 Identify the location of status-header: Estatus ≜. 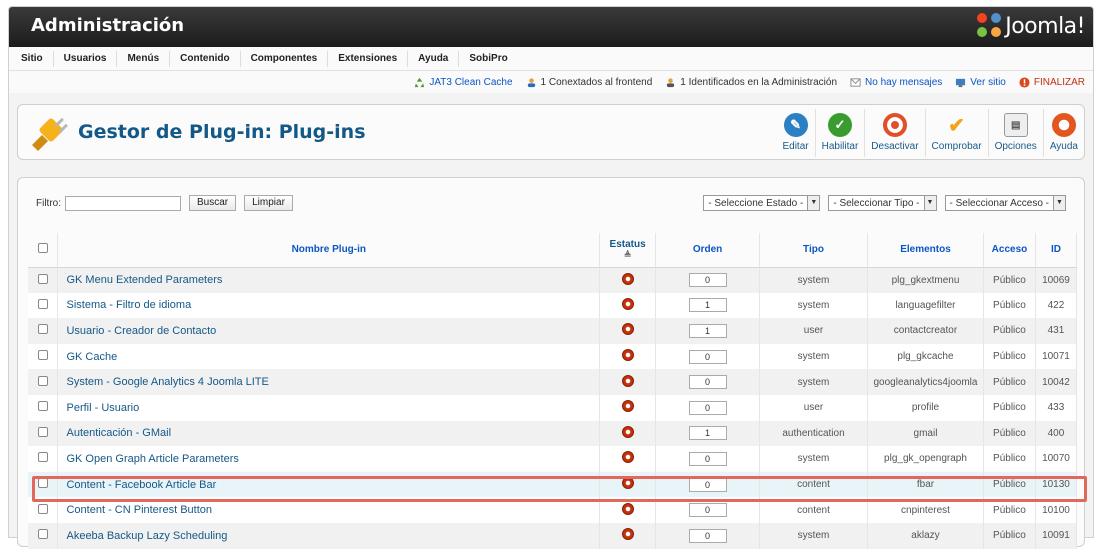
(628, 250).